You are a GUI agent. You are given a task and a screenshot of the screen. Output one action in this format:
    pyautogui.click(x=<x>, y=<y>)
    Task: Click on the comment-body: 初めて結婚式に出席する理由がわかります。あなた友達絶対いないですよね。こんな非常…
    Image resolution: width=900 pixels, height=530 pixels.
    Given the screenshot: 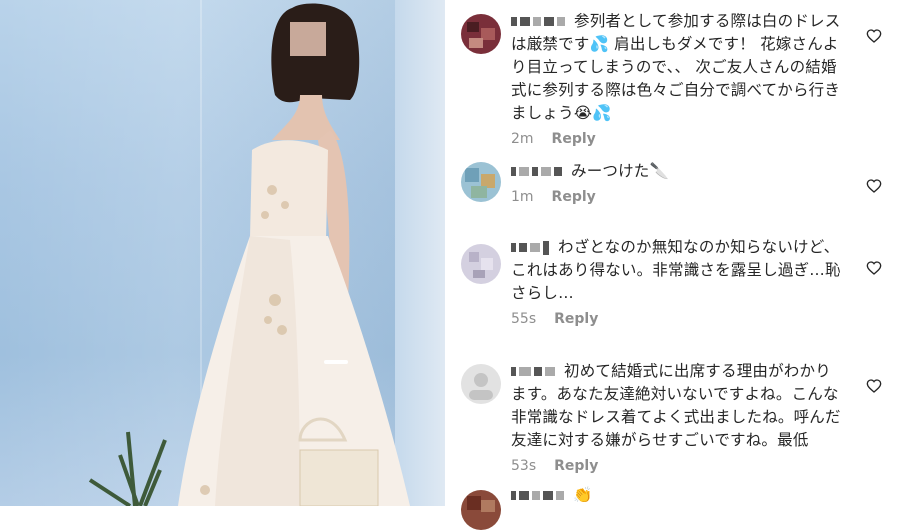 What is the action you would take?
    pyautogui.click(x=676, y=417)
    